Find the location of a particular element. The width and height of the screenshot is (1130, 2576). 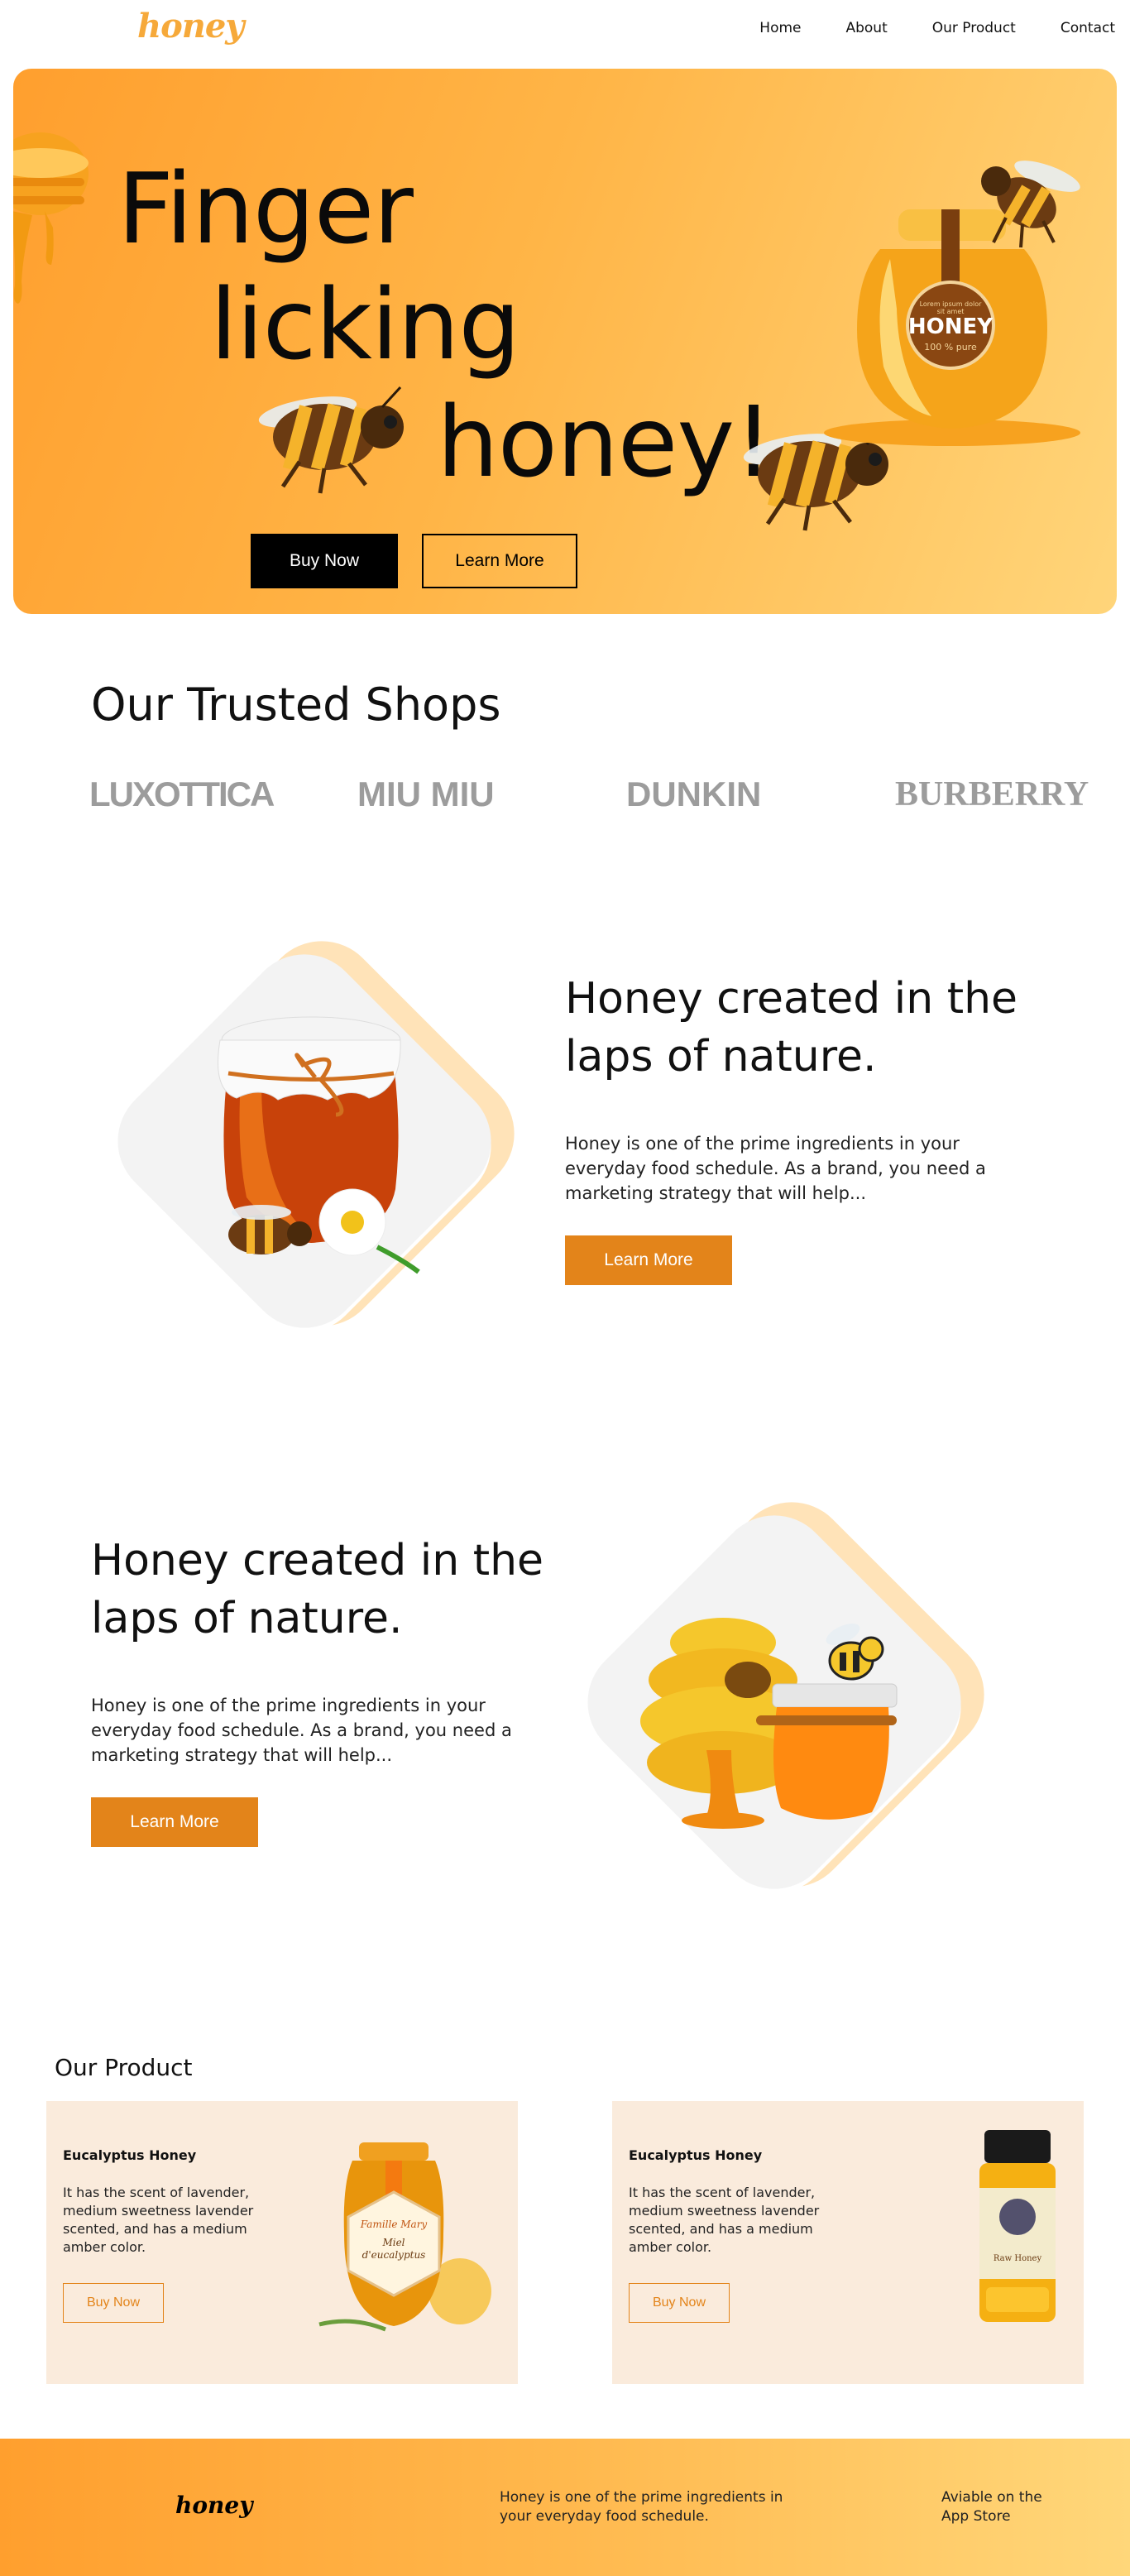

feature-image-beehive is located at coordinates (786, 1705).